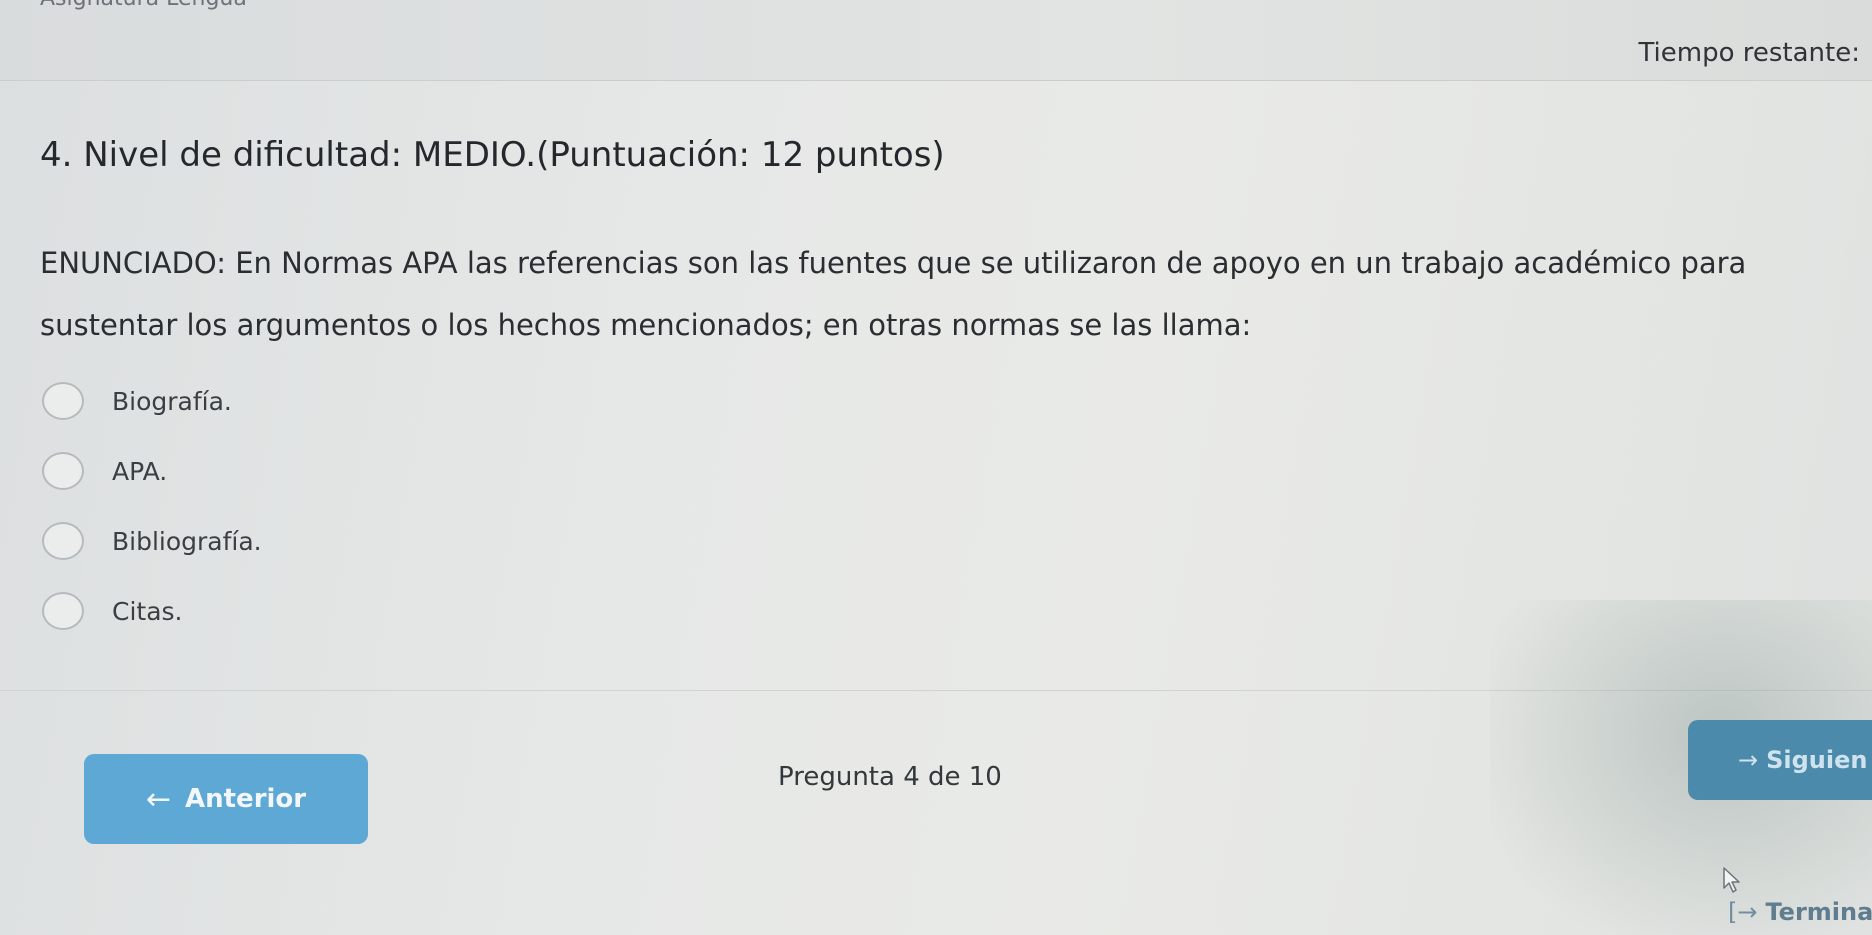  I want to click on finish-attempt-label: Terminar int, so click(1818, 912).